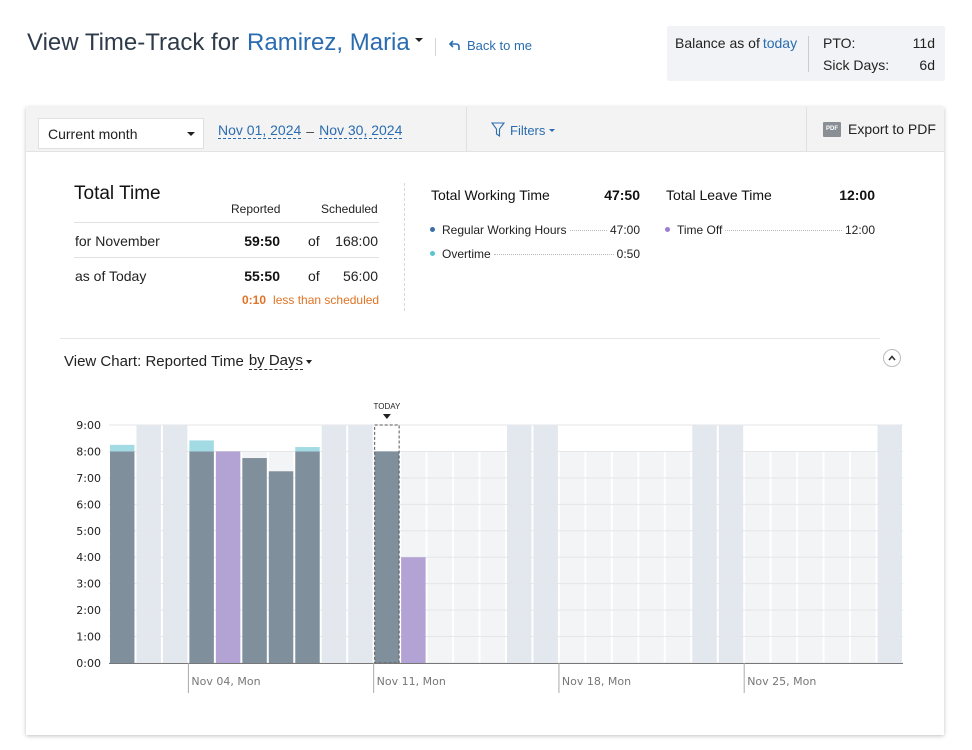 This screenshot has width=972, height=750. I want to click on x-tick-label: Nov 04, Mon, so click(225, 681).